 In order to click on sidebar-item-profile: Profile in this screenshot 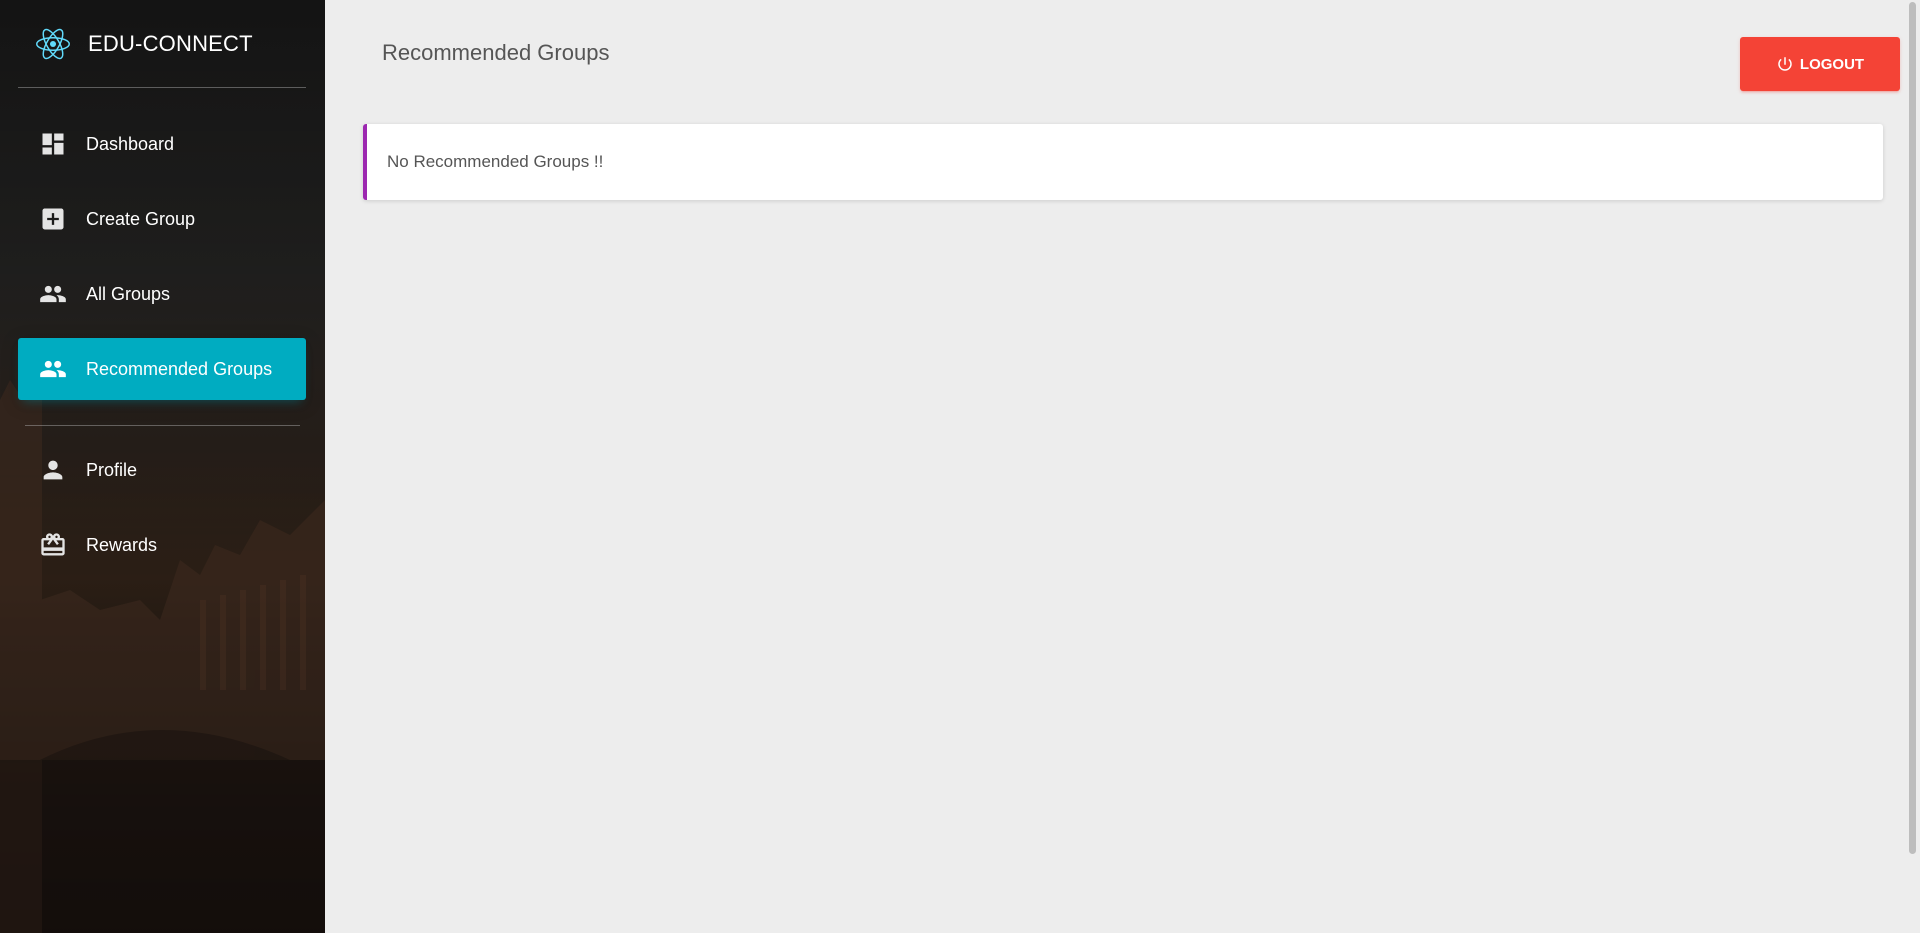, I will do `click(162, 470)`.